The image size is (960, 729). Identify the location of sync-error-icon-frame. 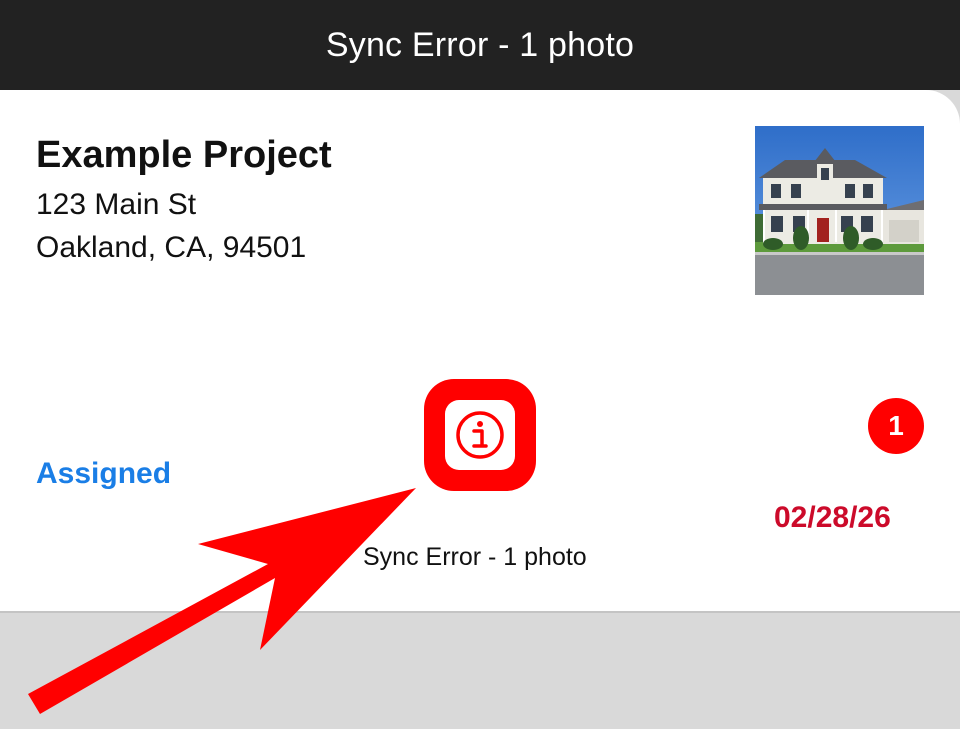
(480, 435).